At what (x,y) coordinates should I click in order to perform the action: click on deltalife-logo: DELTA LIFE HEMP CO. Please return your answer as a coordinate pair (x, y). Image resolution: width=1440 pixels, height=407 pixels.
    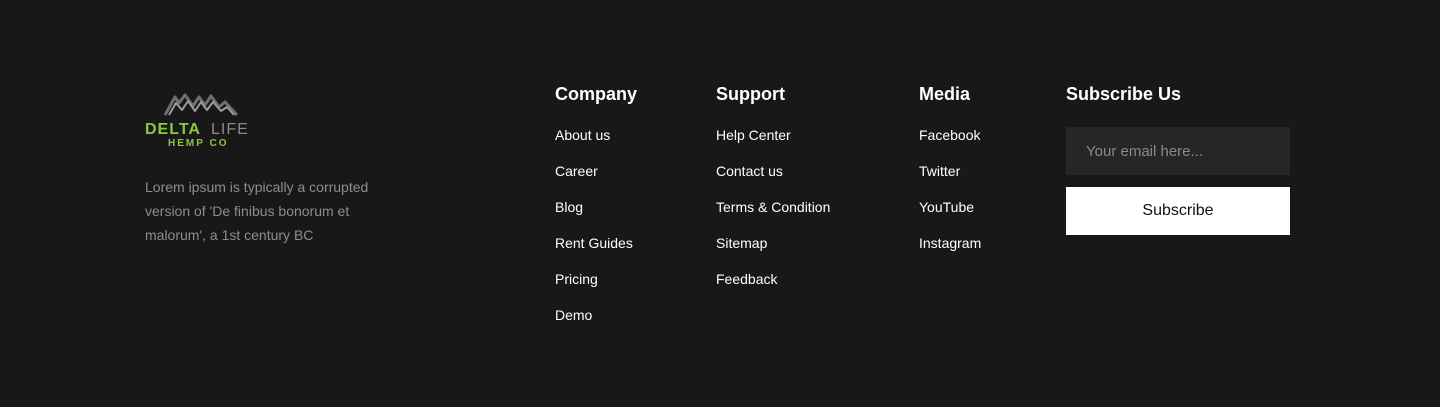
    Looking at the image, I should click on (202, 120).